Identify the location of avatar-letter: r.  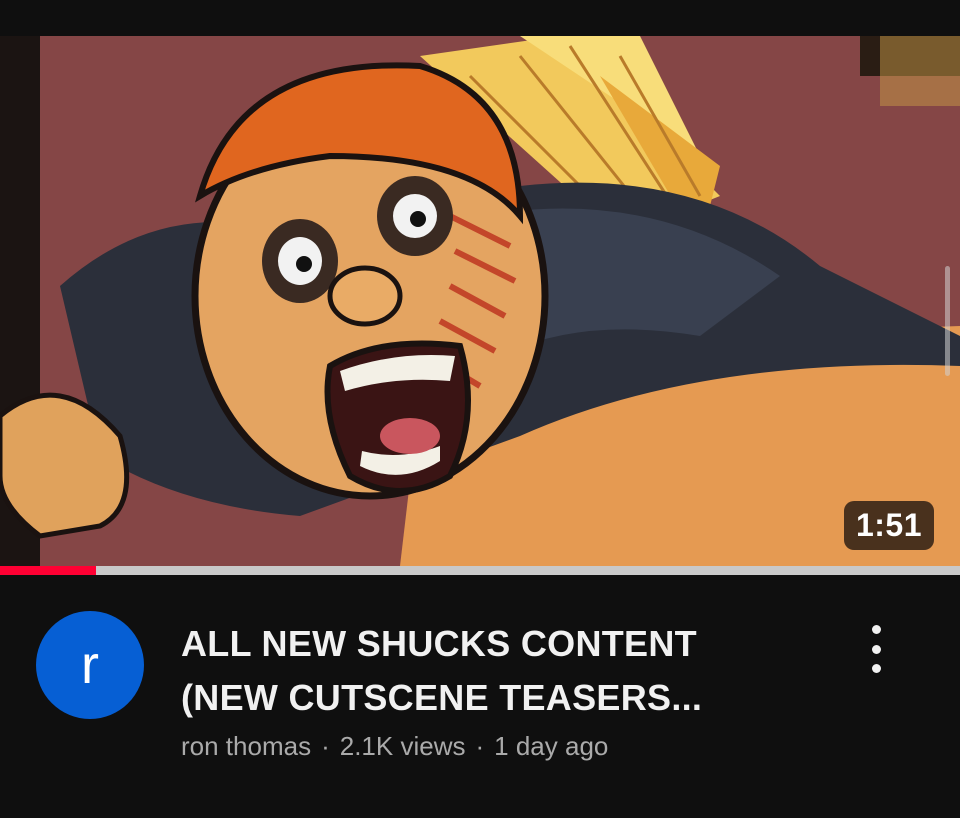
(90, 665).